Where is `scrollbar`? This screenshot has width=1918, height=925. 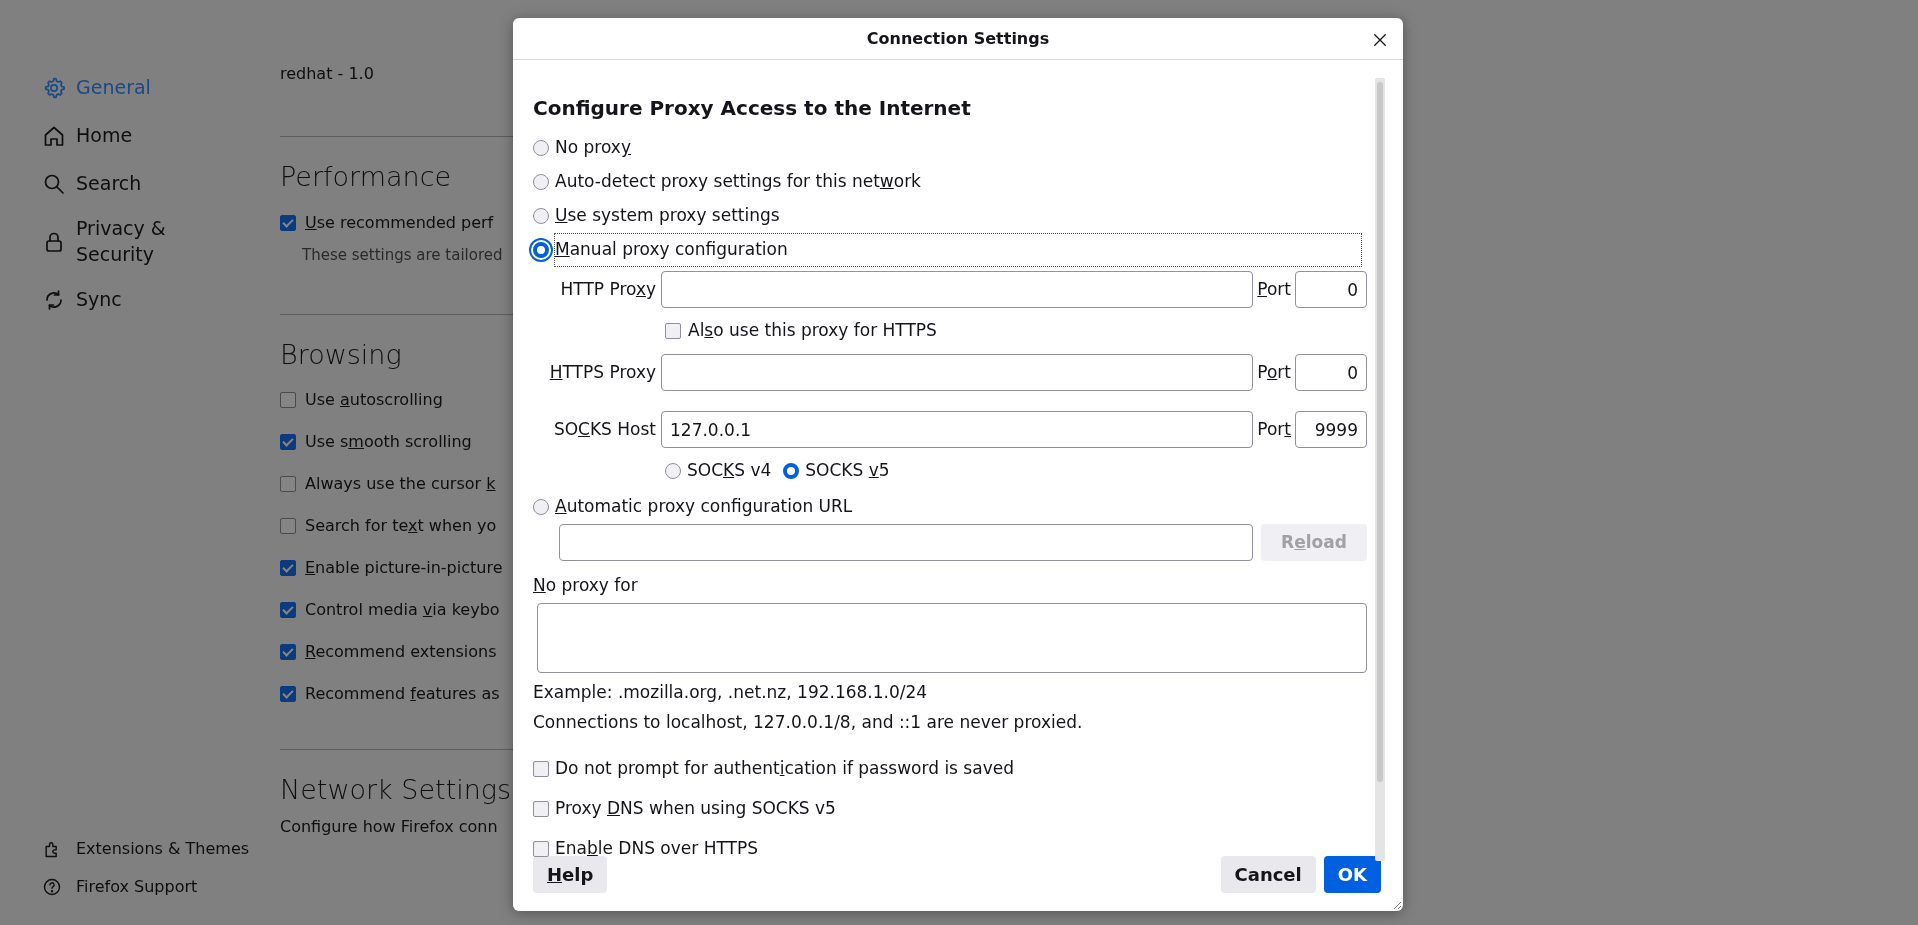
scrollbar is located at coordinates (1380, 469).